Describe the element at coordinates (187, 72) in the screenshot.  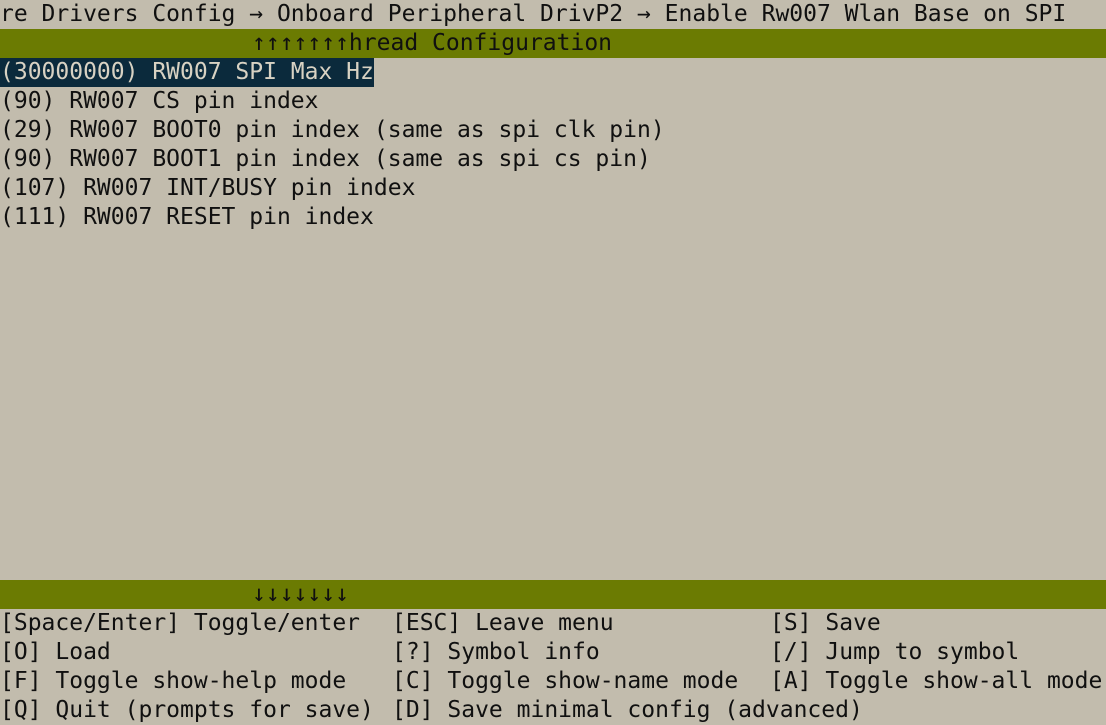
I see `menu-item-rw007-spi-max-hz: (30000000) RW007 SPI Max Hz` at that location.